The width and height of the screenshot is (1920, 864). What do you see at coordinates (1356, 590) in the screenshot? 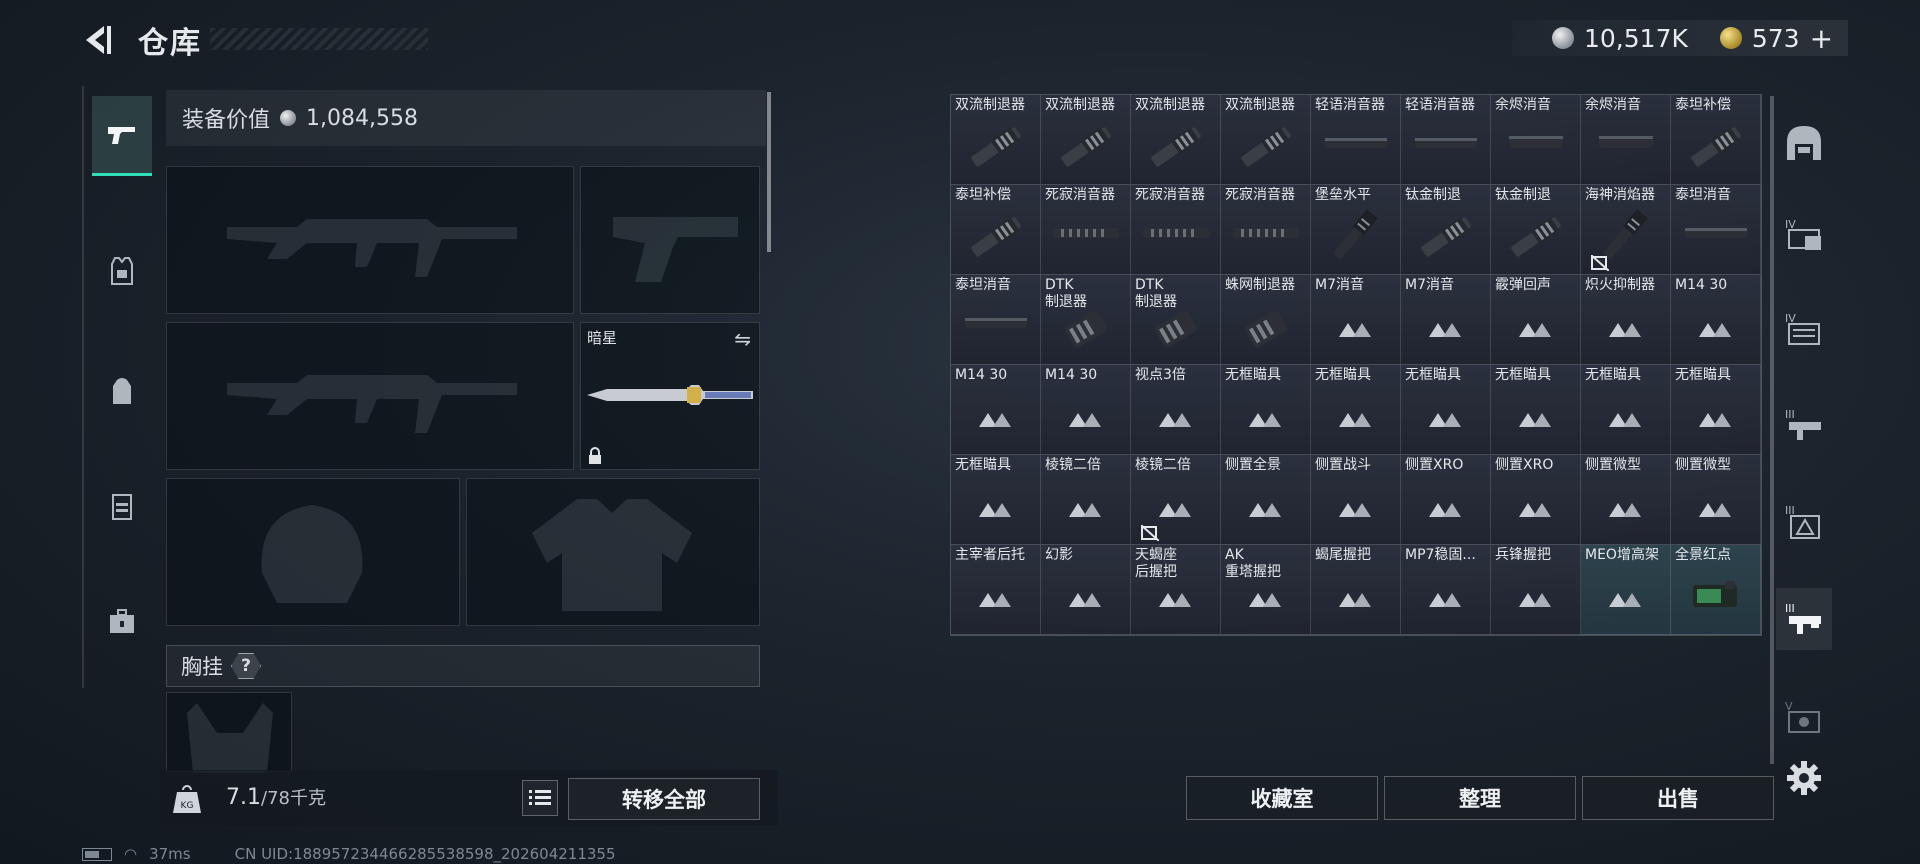
I see `inventory-item: 蝎尾握把` at bounding box center [1356, 590].